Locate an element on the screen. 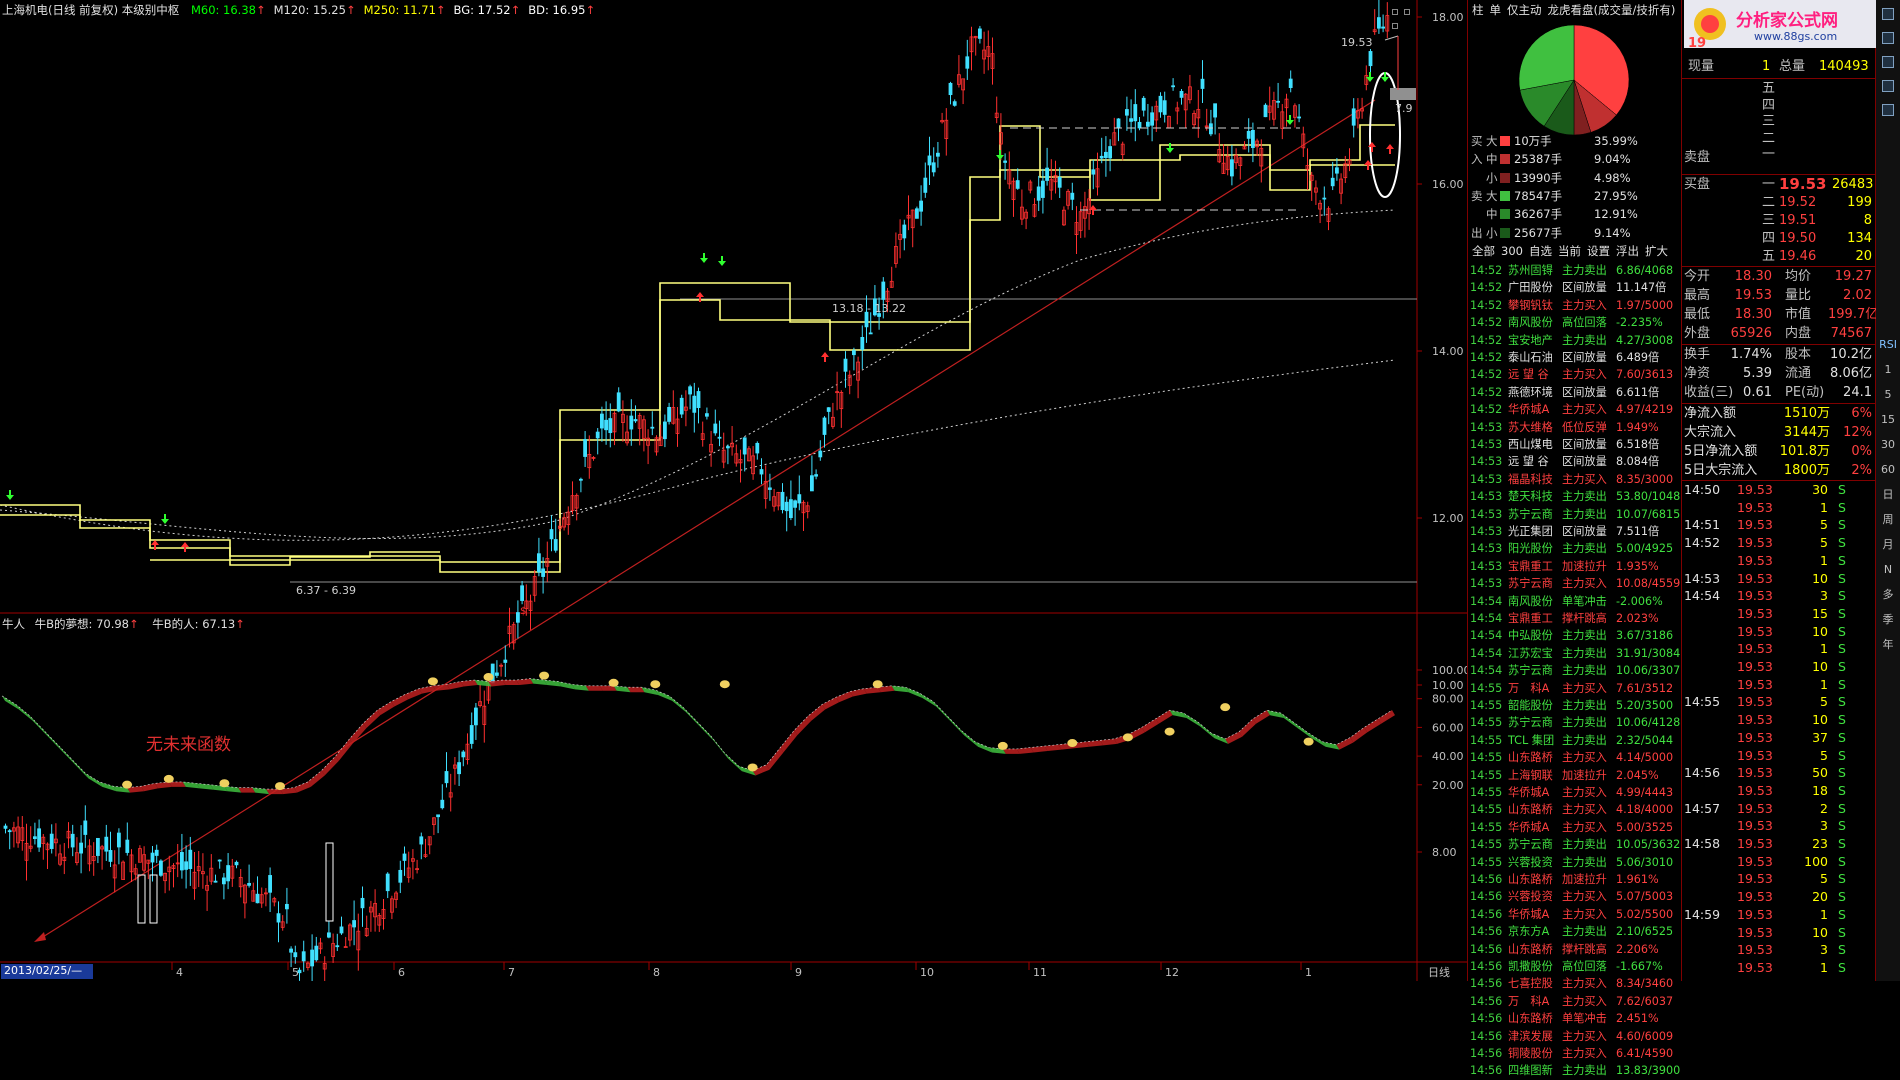  period-button-RSI: RSI is located at coordinates (1888, 345).